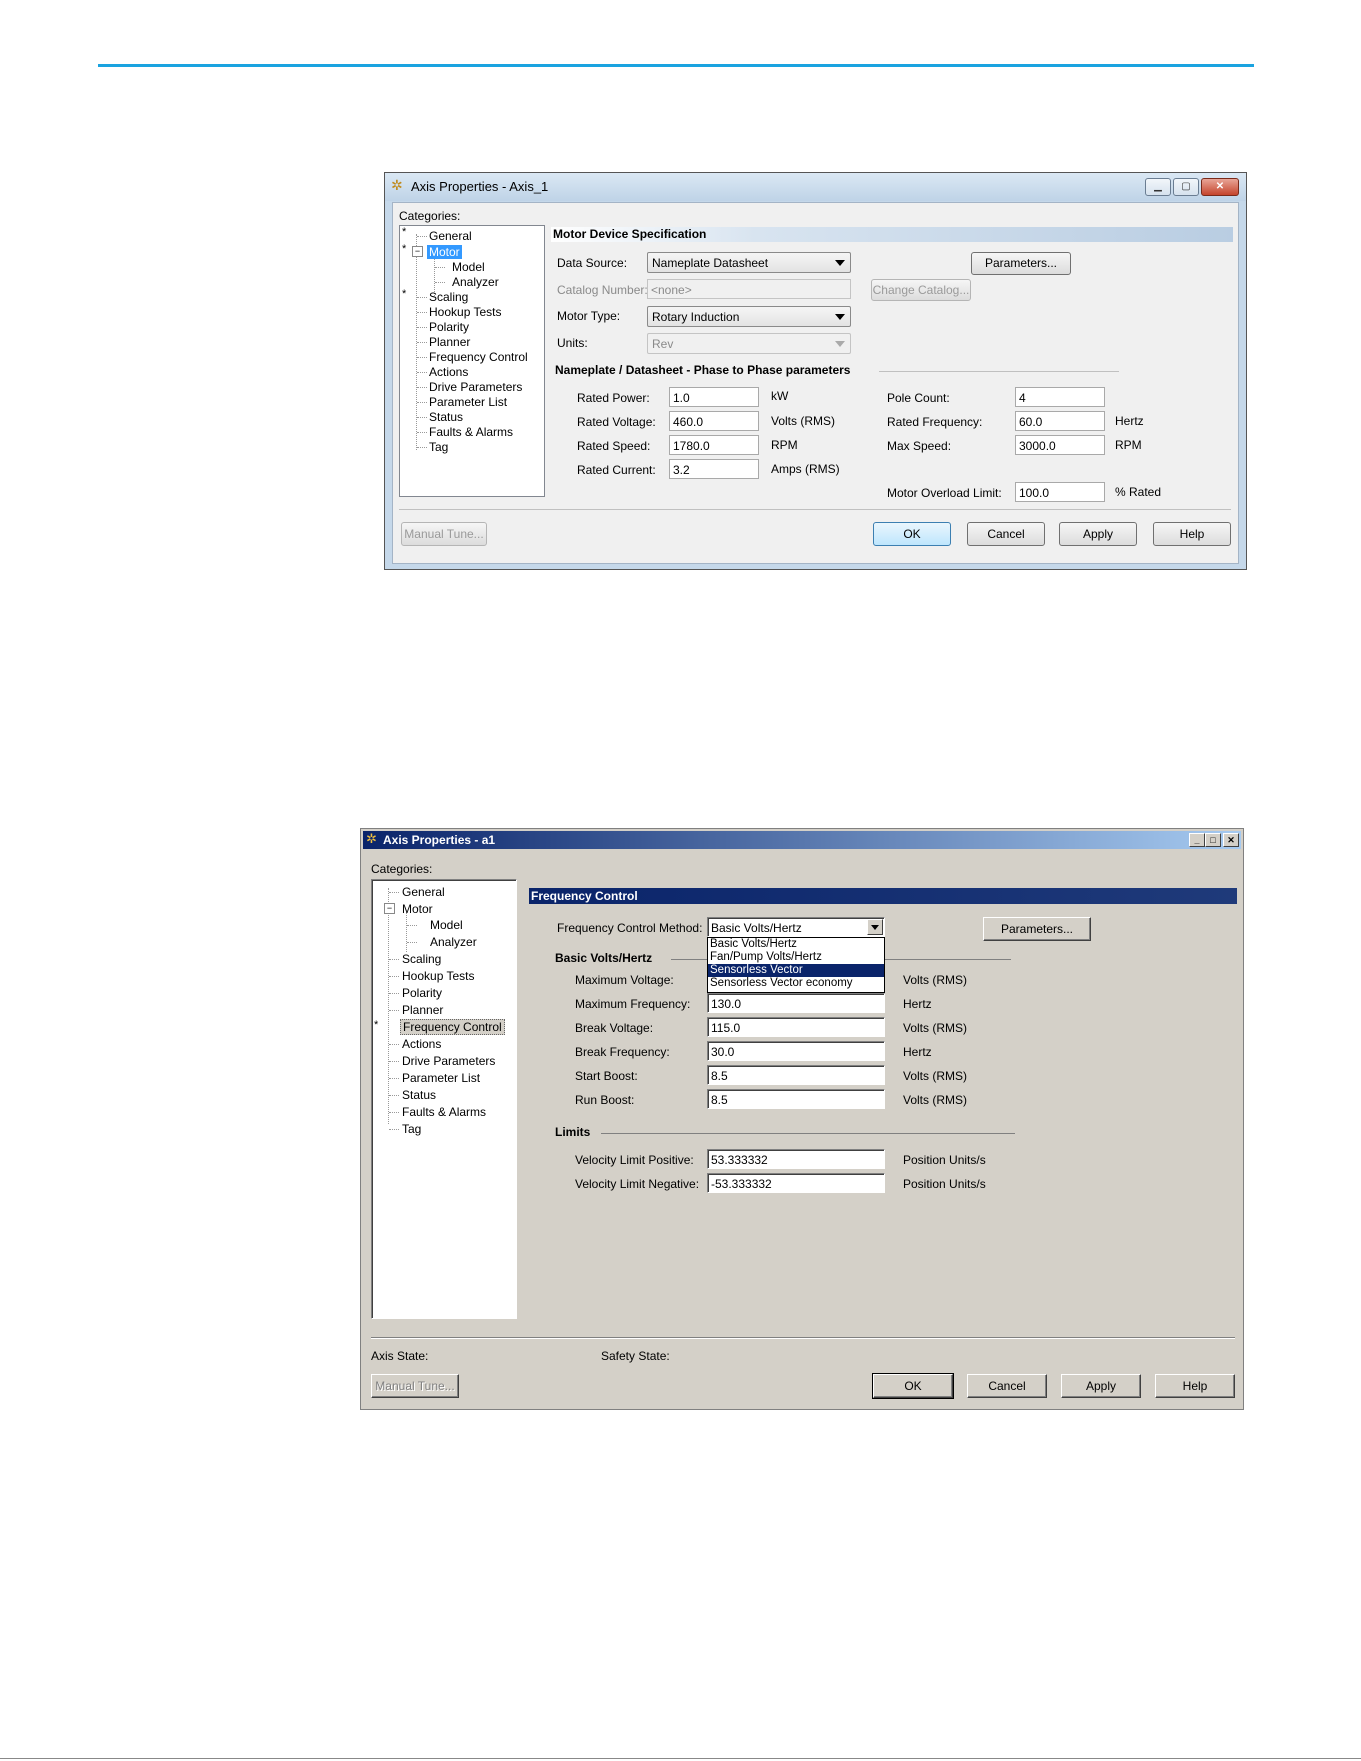 The width and height of the screenshot is (1361, 1761). Describe the element at coordinates (714, 469) in the screenshot. I see `rated-current-field: 3.2` at that location.